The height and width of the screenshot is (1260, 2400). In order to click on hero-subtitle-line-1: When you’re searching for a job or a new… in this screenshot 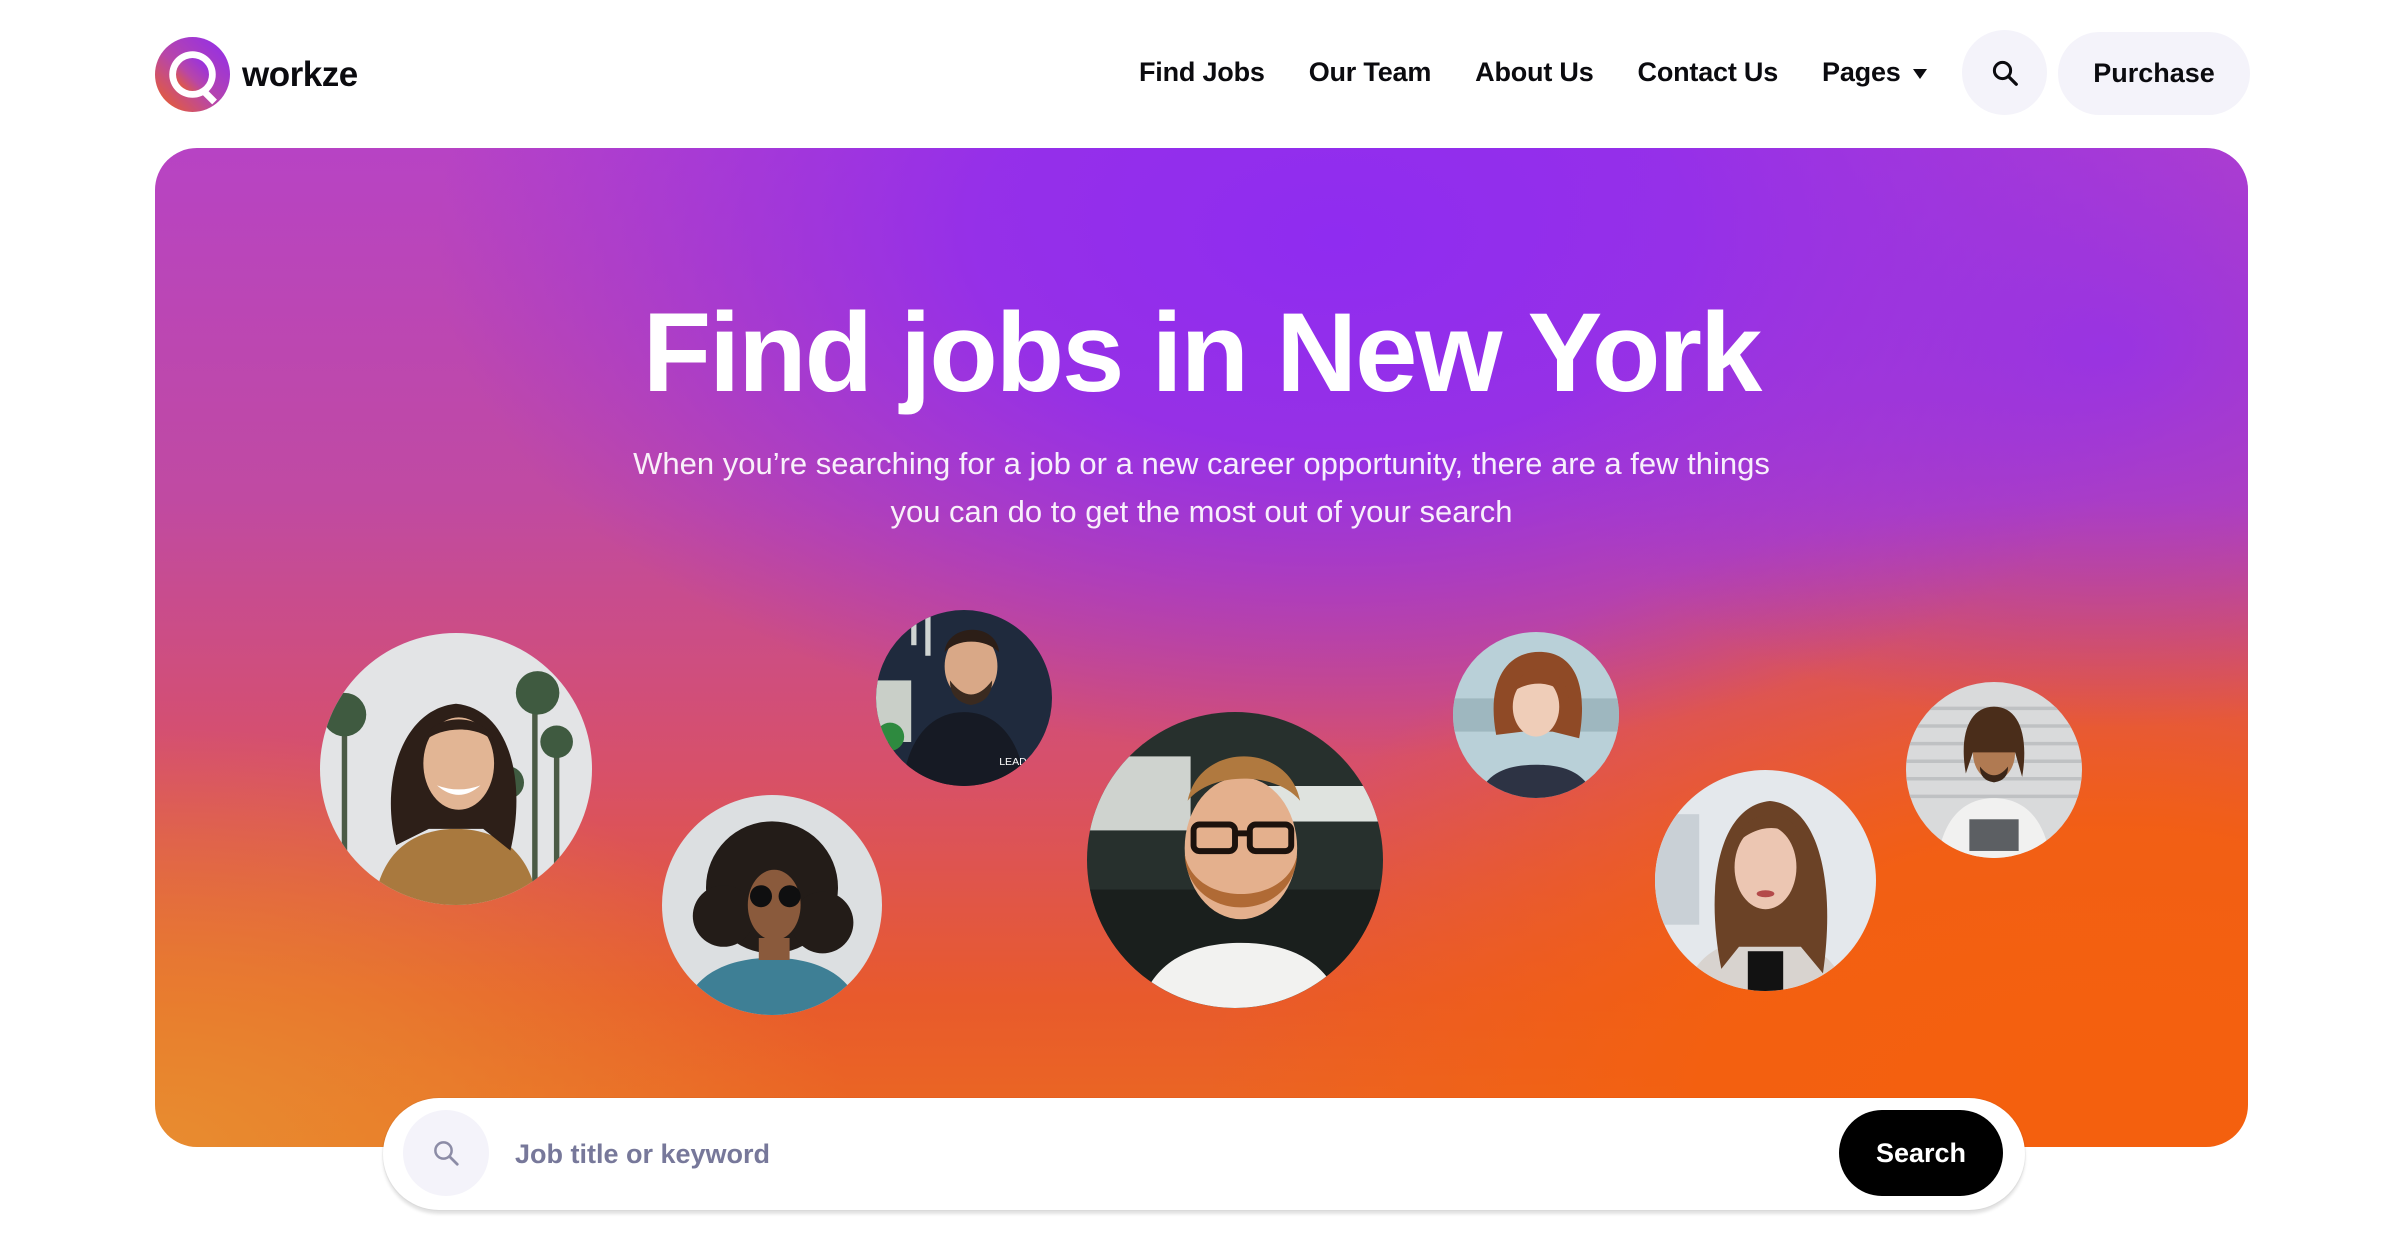, I will do `click(1201, 463)`.